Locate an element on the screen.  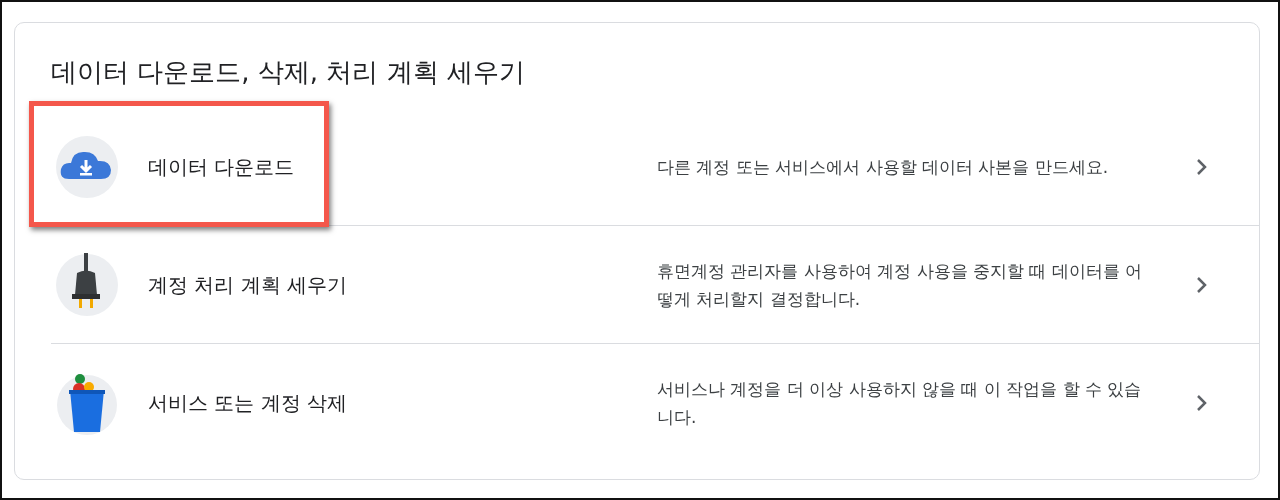
trash-can-icon is located at coordinates (87, 403).